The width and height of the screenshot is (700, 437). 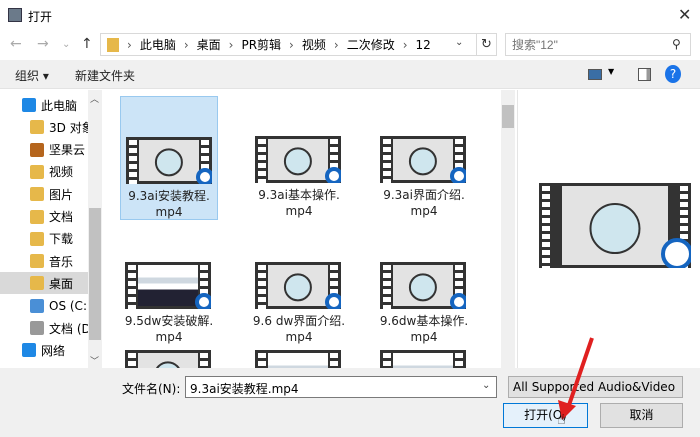 I want to click on sidebar-item: 图片, so click(x=44, y=194).